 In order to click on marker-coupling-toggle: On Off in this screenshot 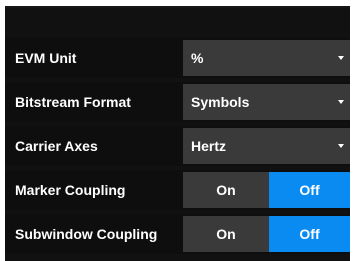, I will do `click(266, 190)`.